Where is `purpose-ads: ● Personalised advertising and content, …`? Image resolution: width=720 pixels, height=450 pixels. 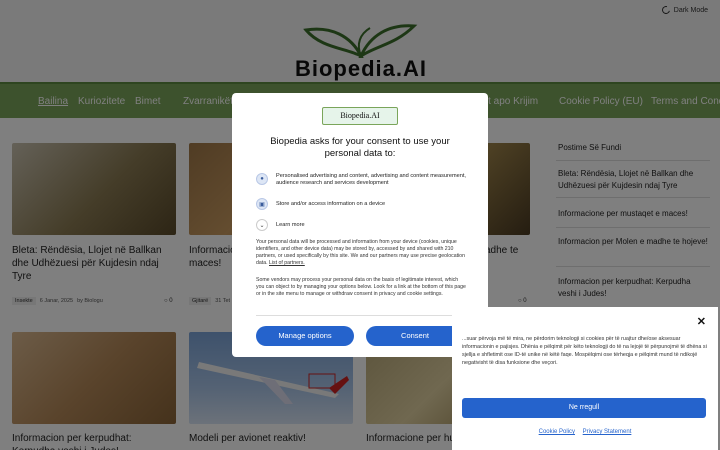
purpose-ads: ● Personalised advertising and content, … is located at coordinates (361, 180).